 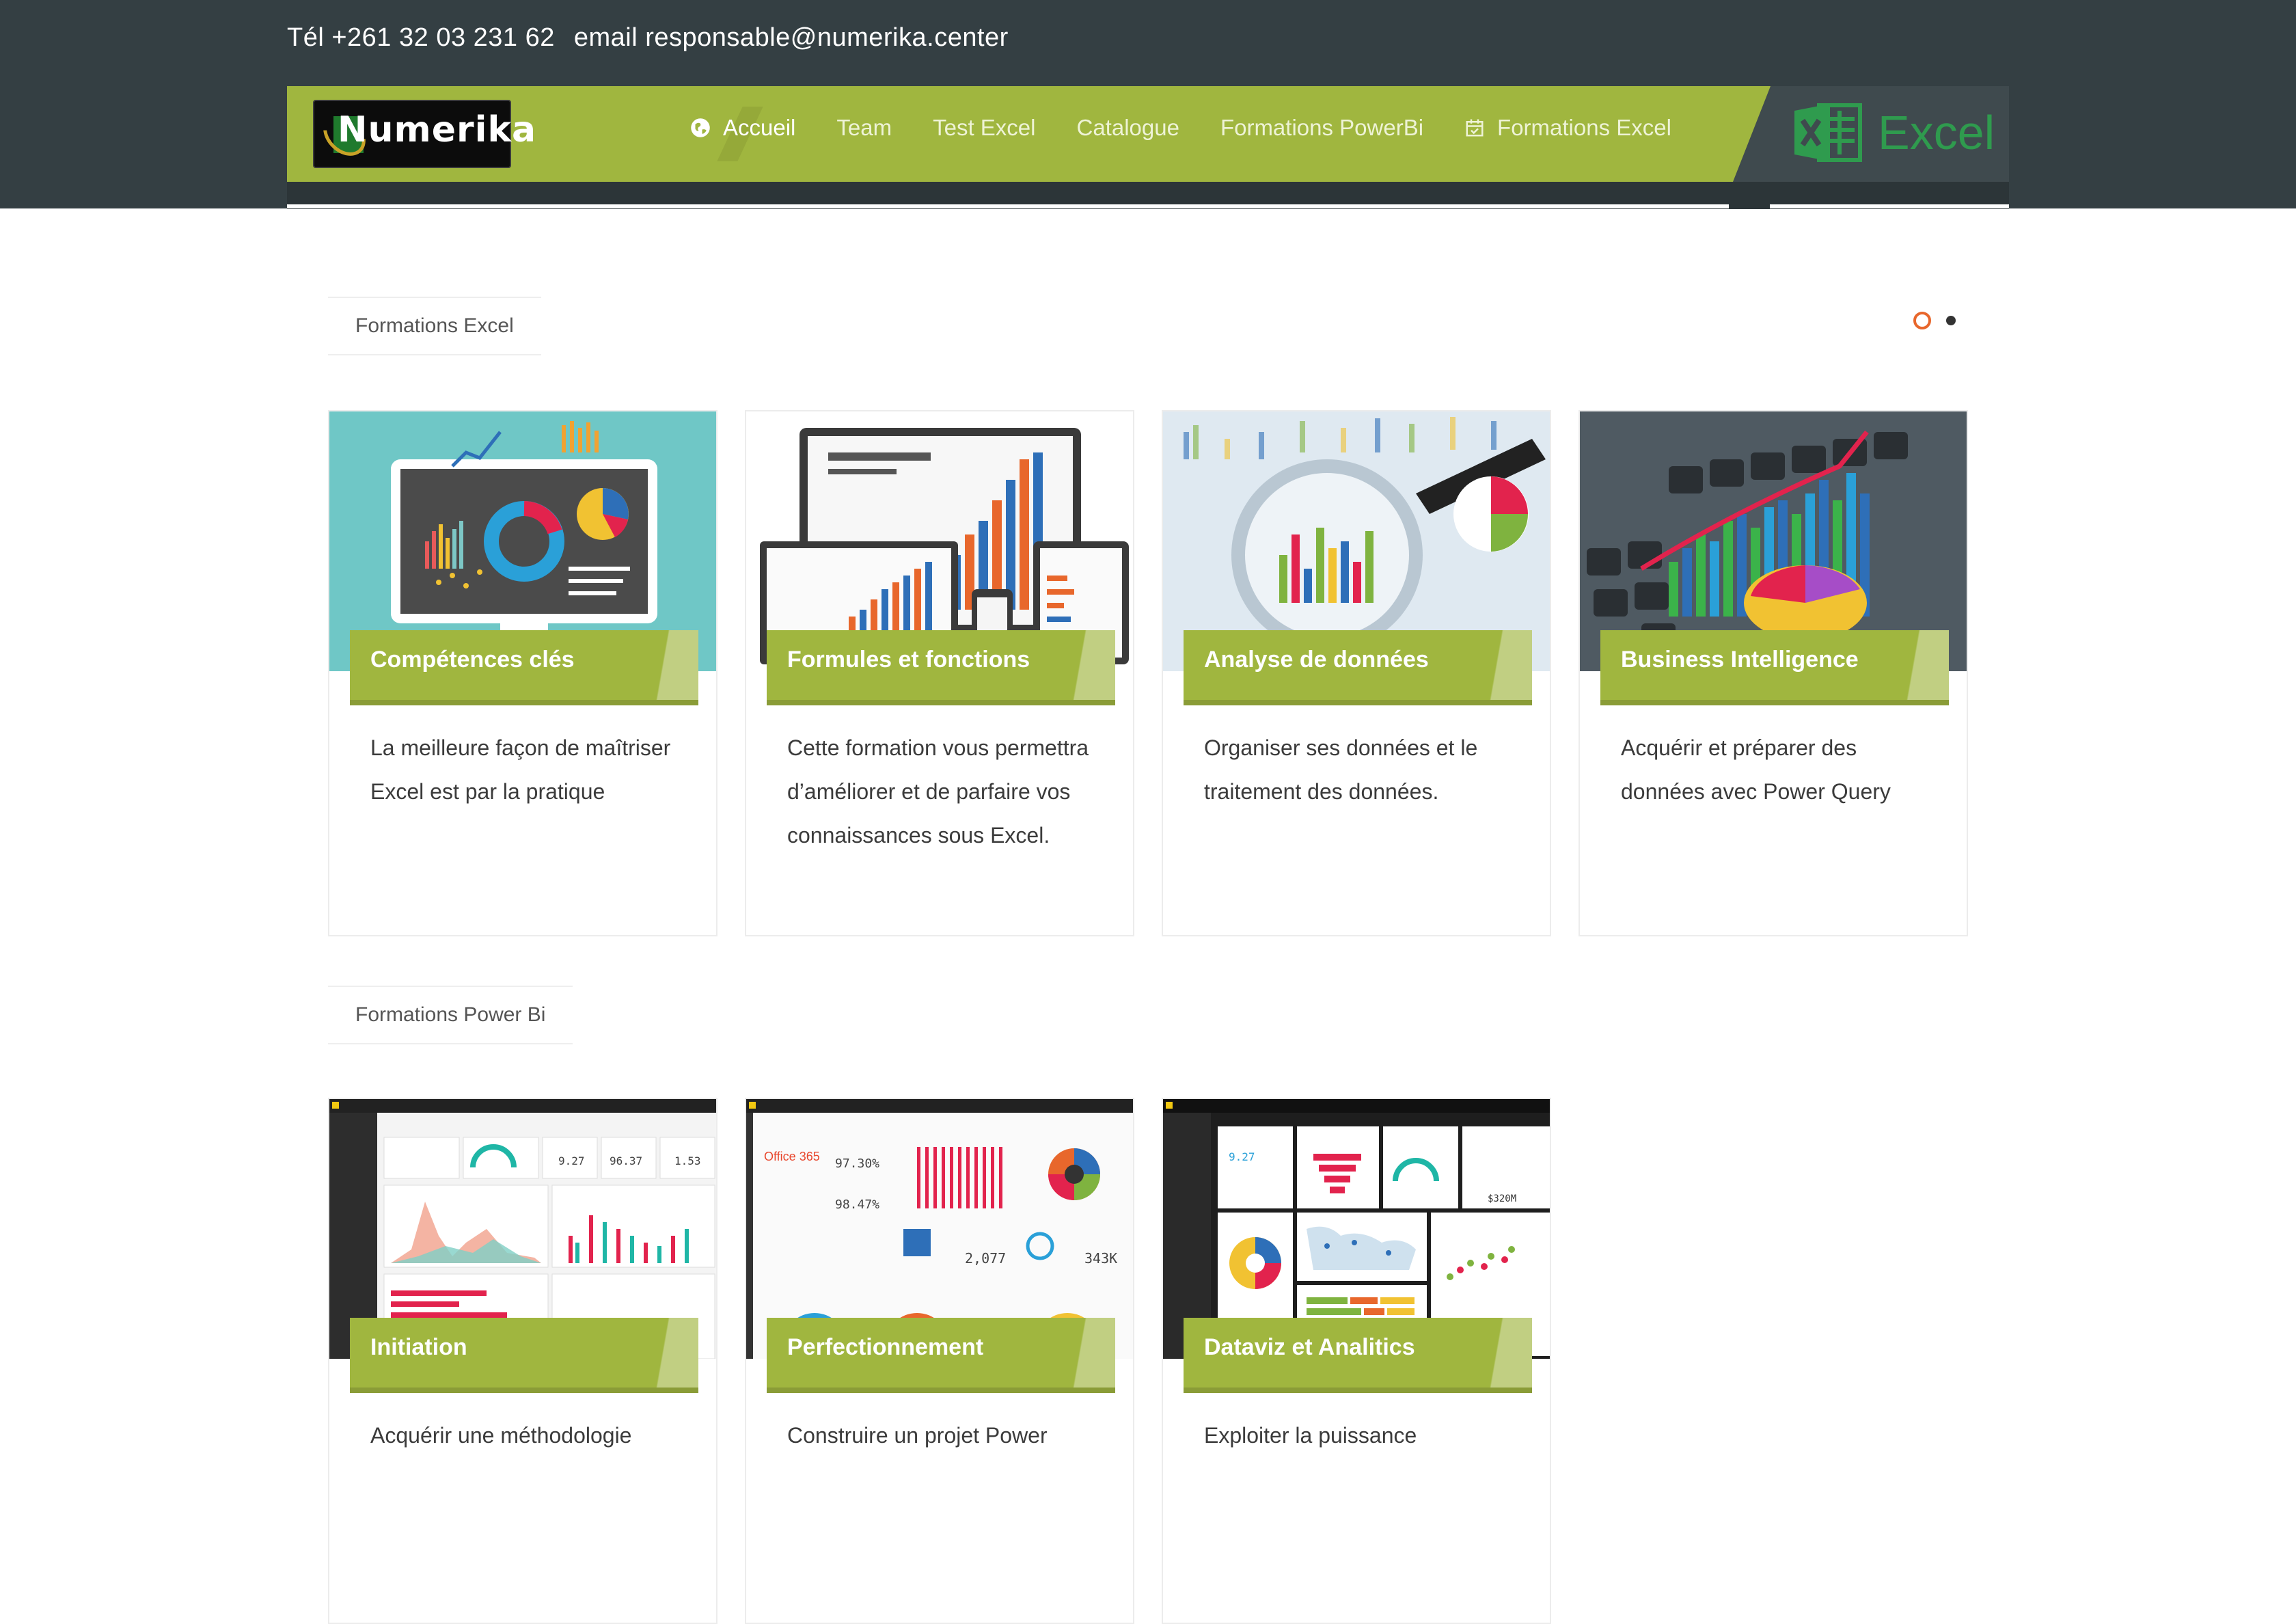 I want to click on nav-label: Formations PowerBi, so click(x=1322, y=127).